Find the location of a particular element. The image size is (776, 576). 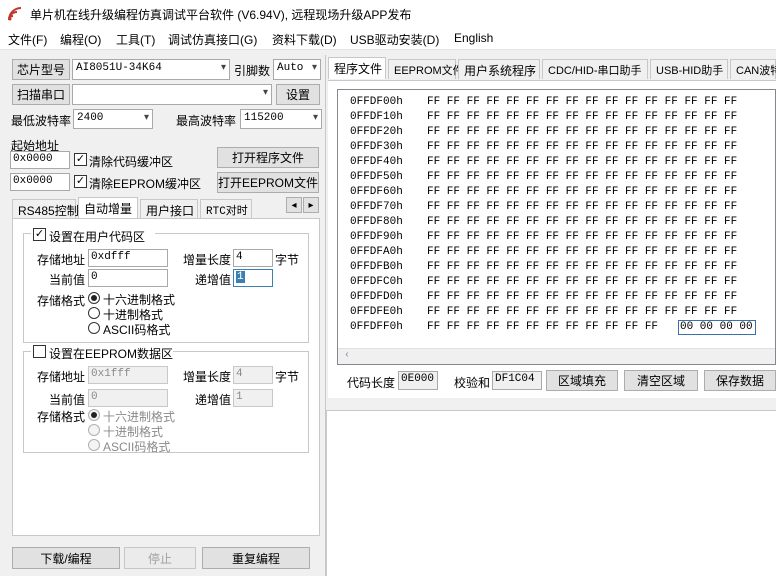

pins-select: Auto ▾ is located at coordinates (297, 69).